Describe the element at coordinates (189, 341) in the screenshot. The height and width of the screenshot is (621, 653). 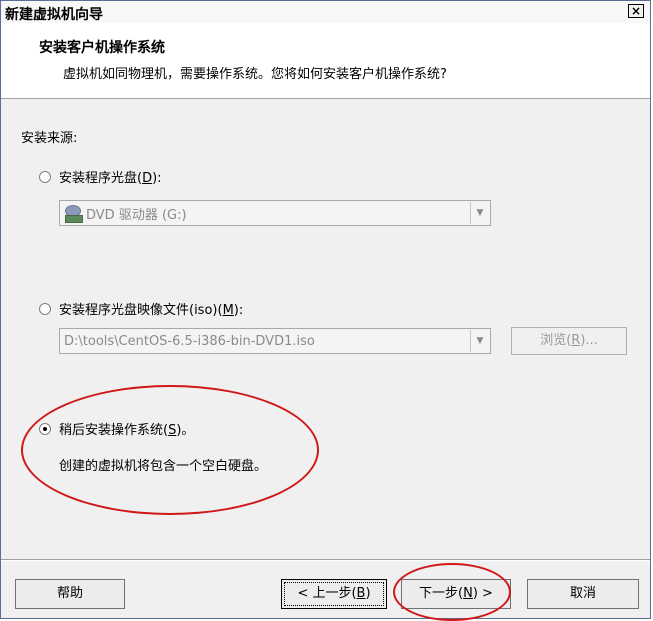
I see `iso-path-value: D:\tools\CentOS-6.5-i386-bin-DVD1.iso` at that location.